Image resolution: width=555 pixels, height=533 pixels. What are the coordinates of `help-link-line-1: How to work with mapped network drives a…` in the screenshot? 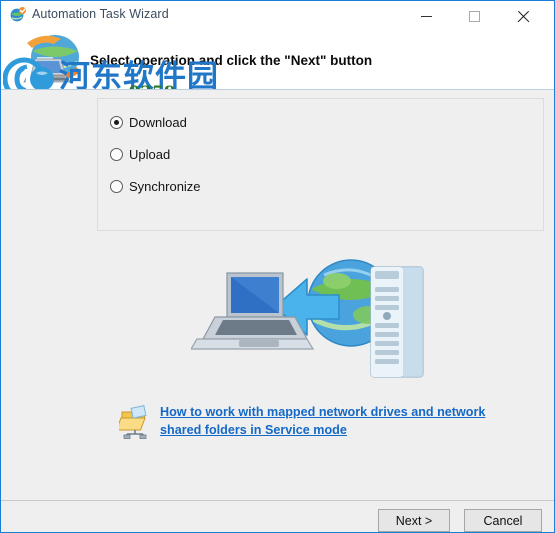 It's located at (323, 412).